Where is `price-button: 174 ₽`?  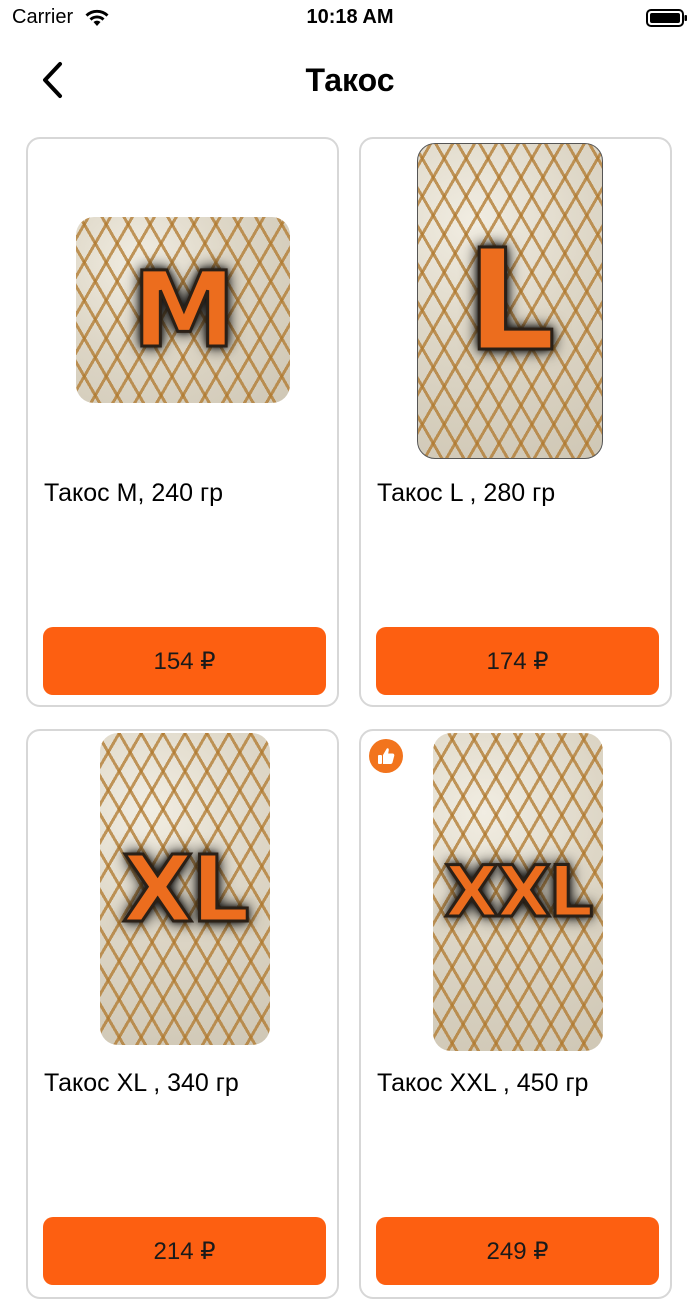 price-button: 174 ₽ is located at coordinates (517, 661).